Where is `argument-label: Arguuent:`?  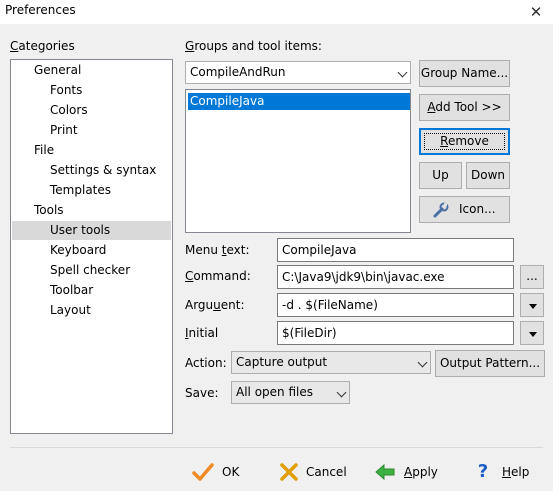
argument-label: Arguuent: is located at coordinates (215, 305).